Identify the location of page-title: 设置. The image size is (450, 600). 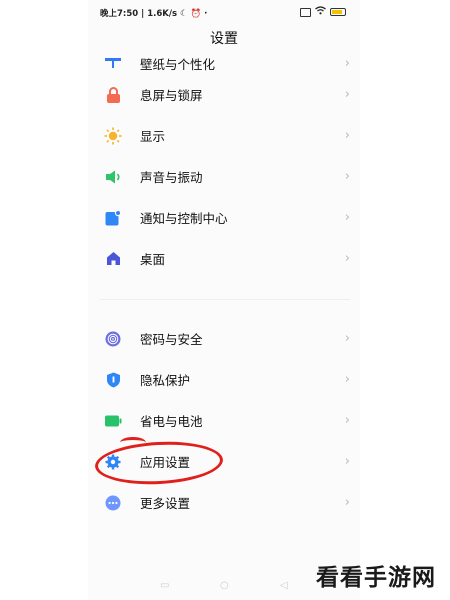
(224, 39).